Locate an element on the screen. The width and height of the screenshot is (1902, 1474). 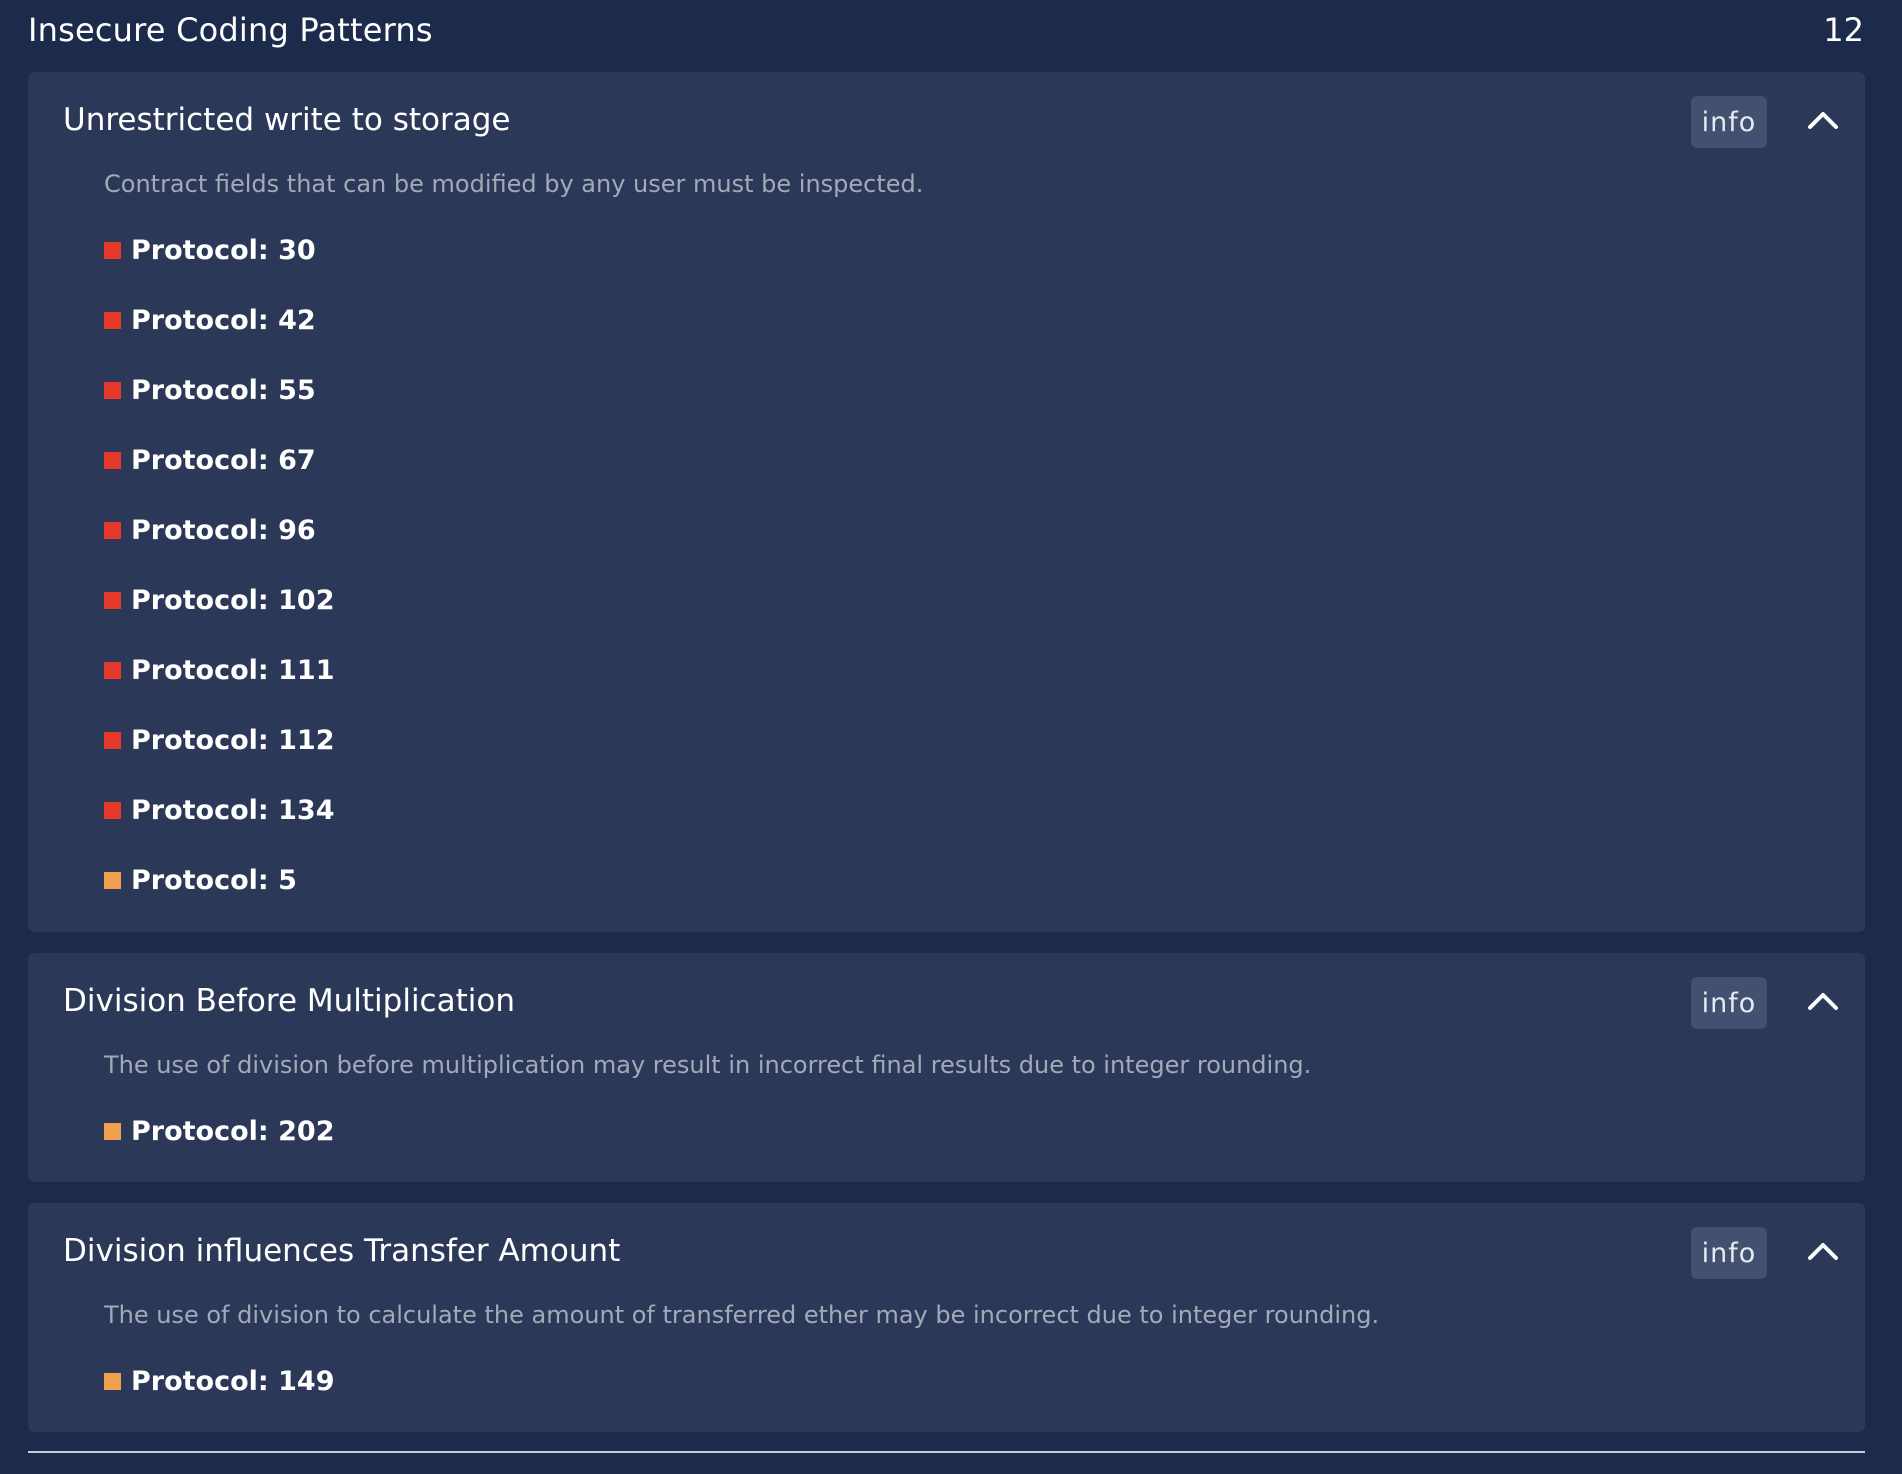
finding-label: Protocol: 42 is located at coordinates (223, 320).